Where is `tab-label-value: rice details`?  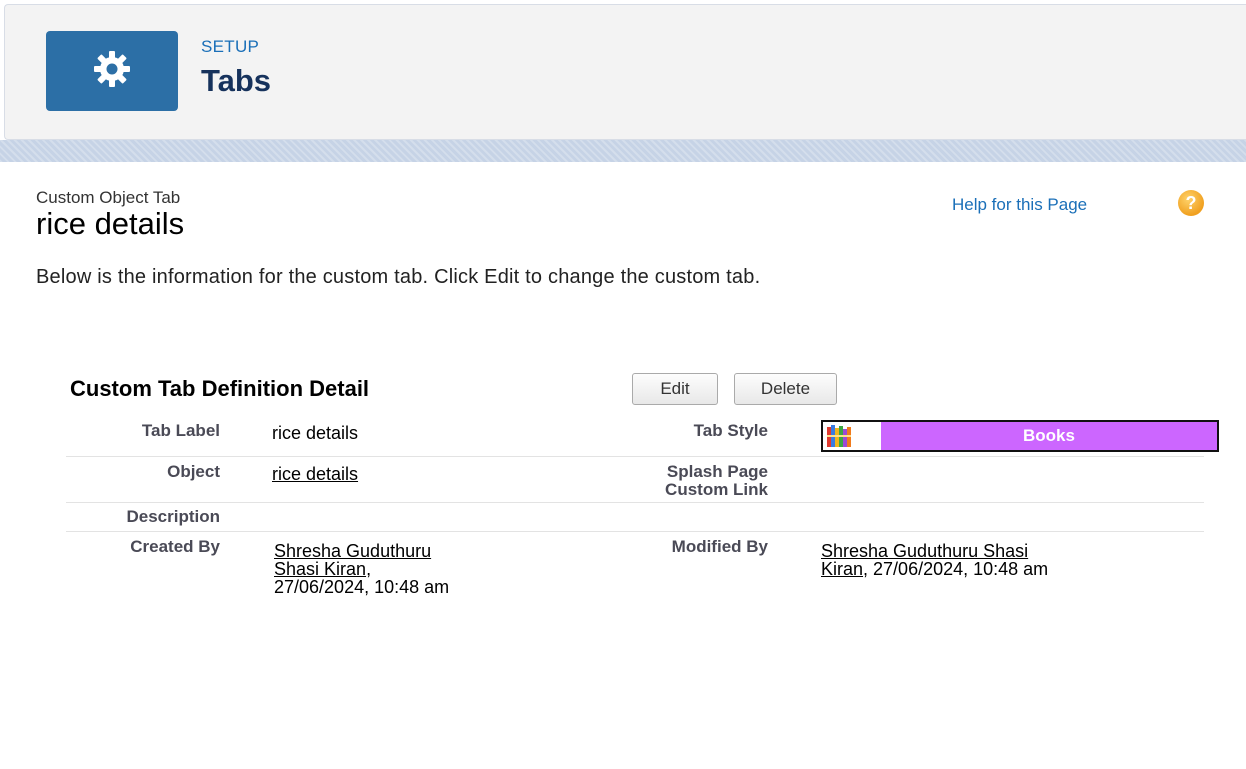 tab-label-value: rice details is located at coordinates (315, 433).